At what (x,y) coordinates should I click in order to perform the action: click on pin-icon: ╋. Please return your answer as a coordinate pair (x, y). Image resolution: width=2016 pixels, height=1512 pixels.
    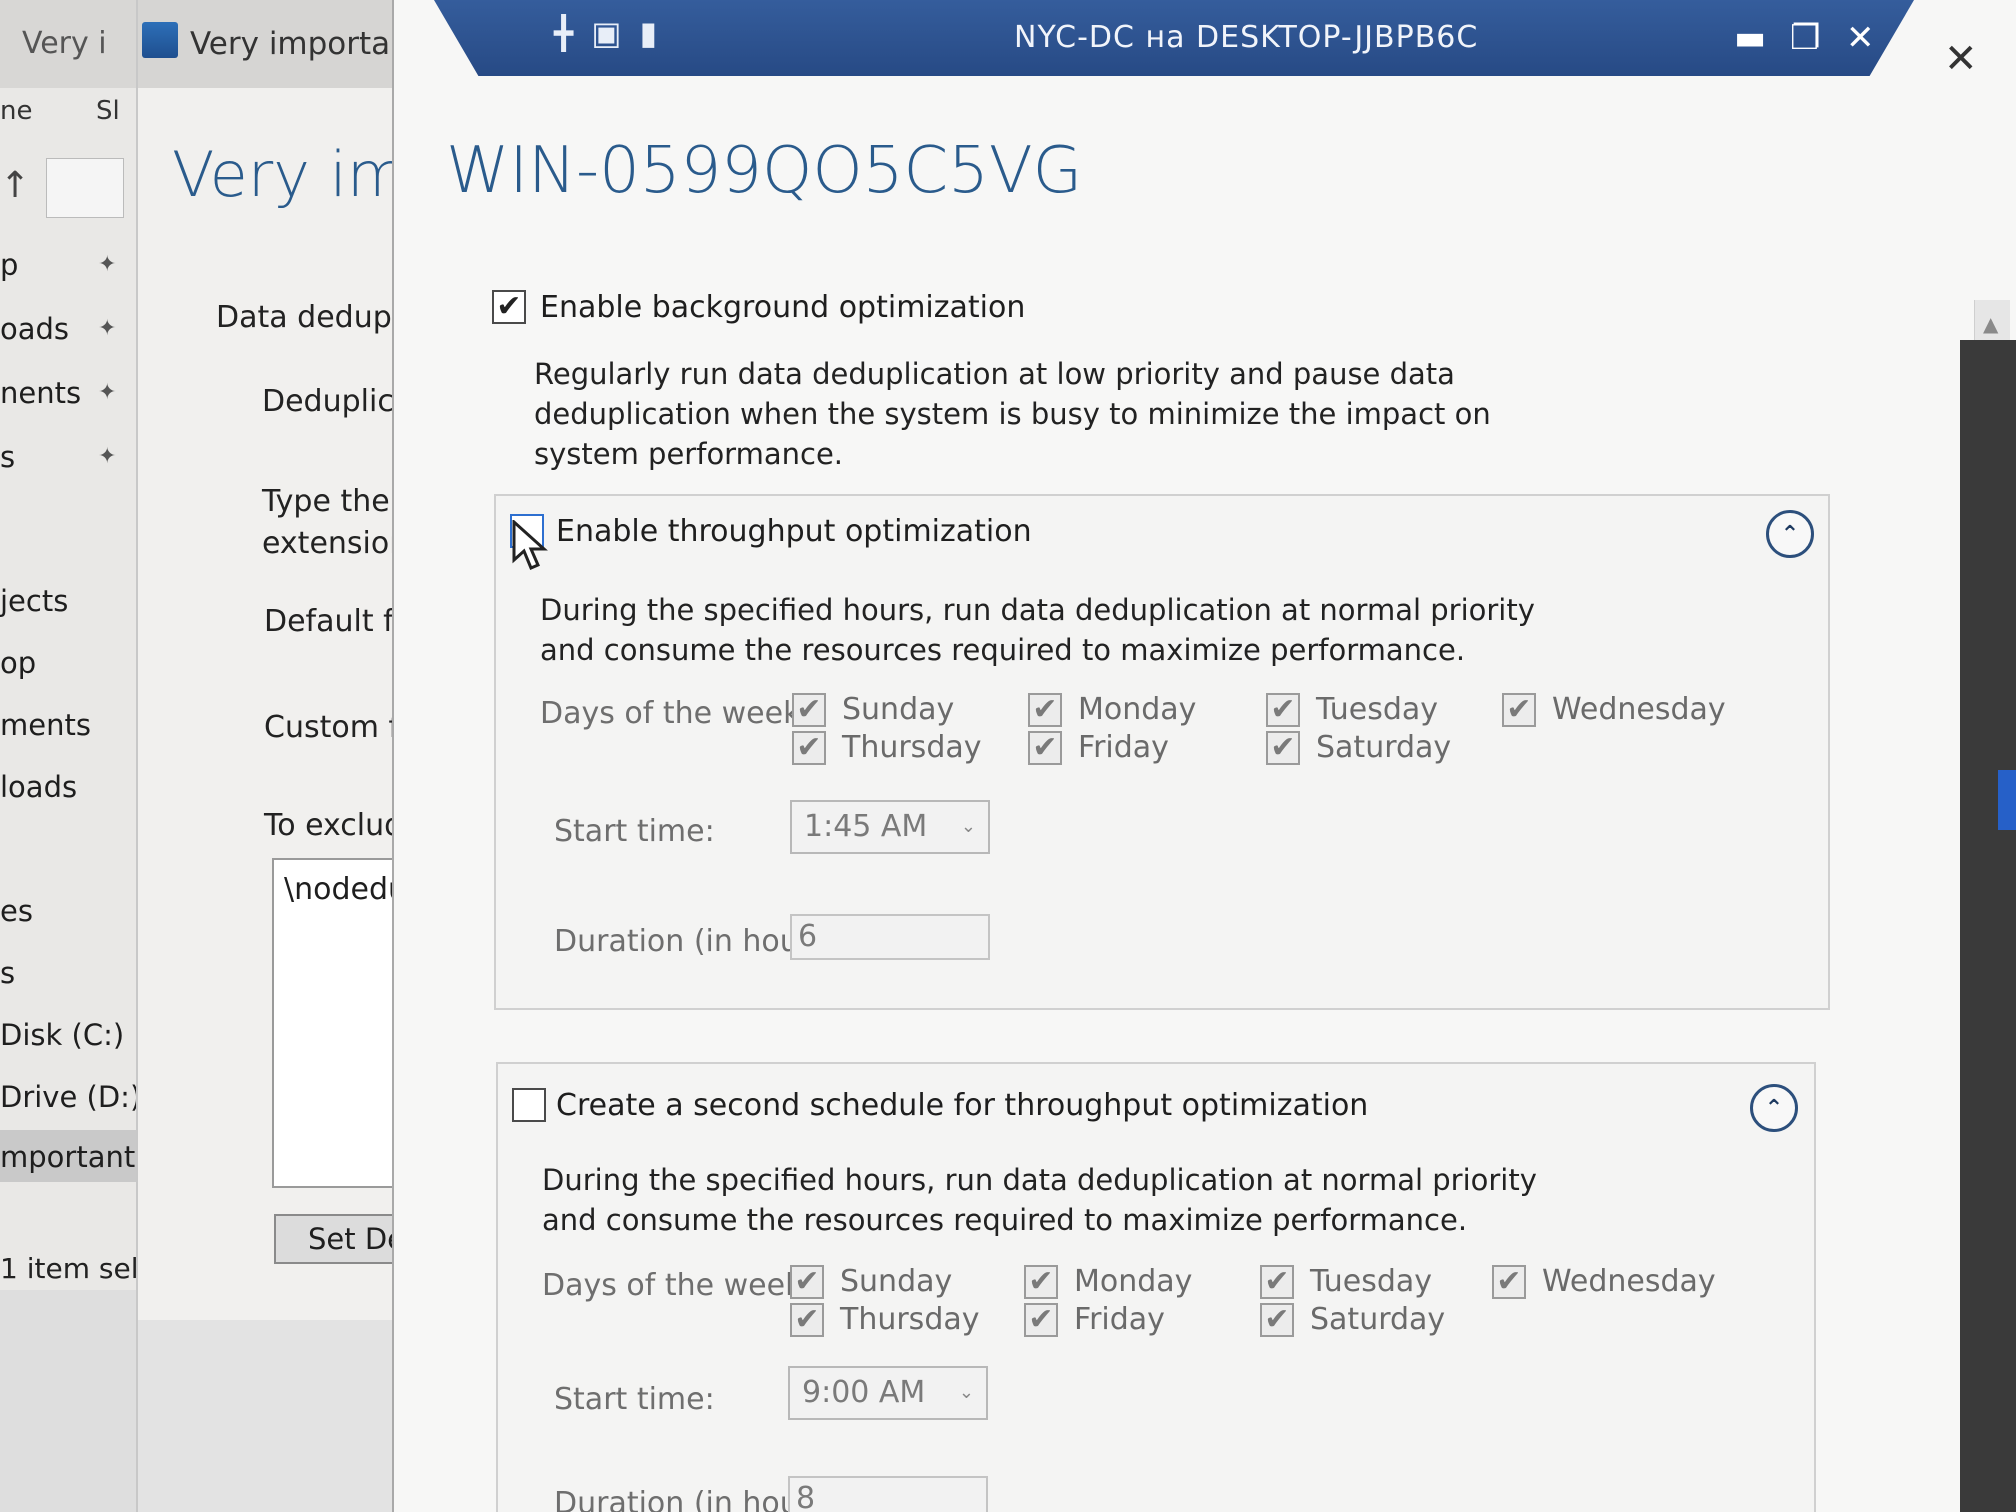
    Looking at the image, I should click on (572, 33).